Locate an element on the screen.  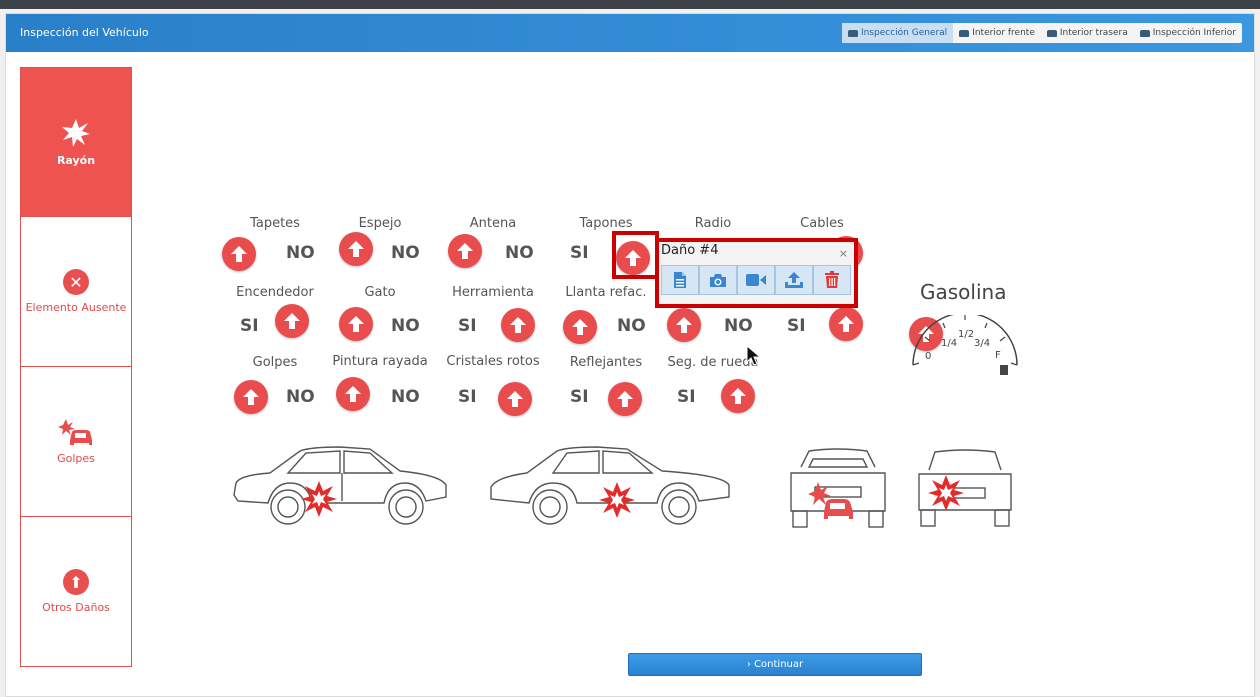
add-video-button is located at coordinates (756, 280).